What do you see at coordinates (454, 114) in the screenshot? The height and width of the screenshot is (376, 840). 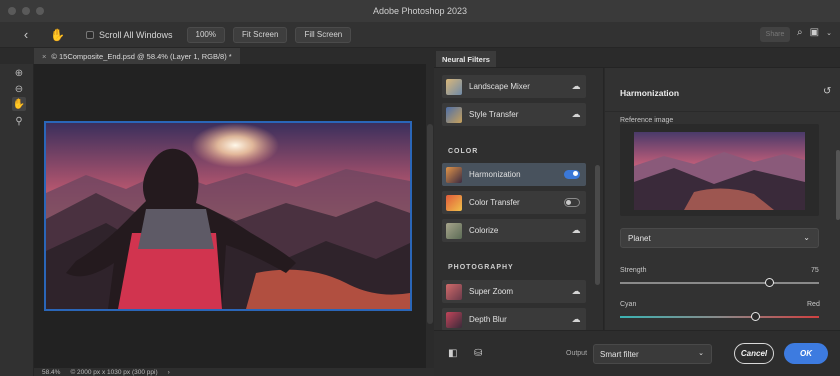 I see `style-transfer-thumbnail` at bounding box center [454, 114].